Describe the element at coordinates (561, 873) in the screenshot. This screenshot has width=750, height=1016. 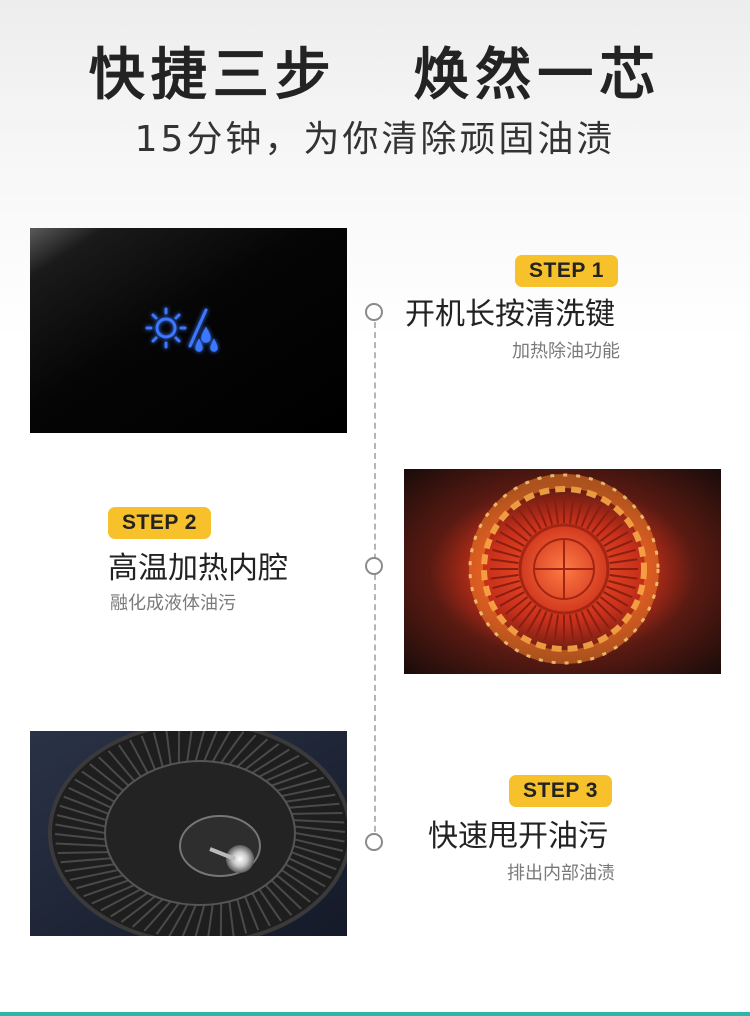
I see `step3-desc: 排出内部油渍` at that location.